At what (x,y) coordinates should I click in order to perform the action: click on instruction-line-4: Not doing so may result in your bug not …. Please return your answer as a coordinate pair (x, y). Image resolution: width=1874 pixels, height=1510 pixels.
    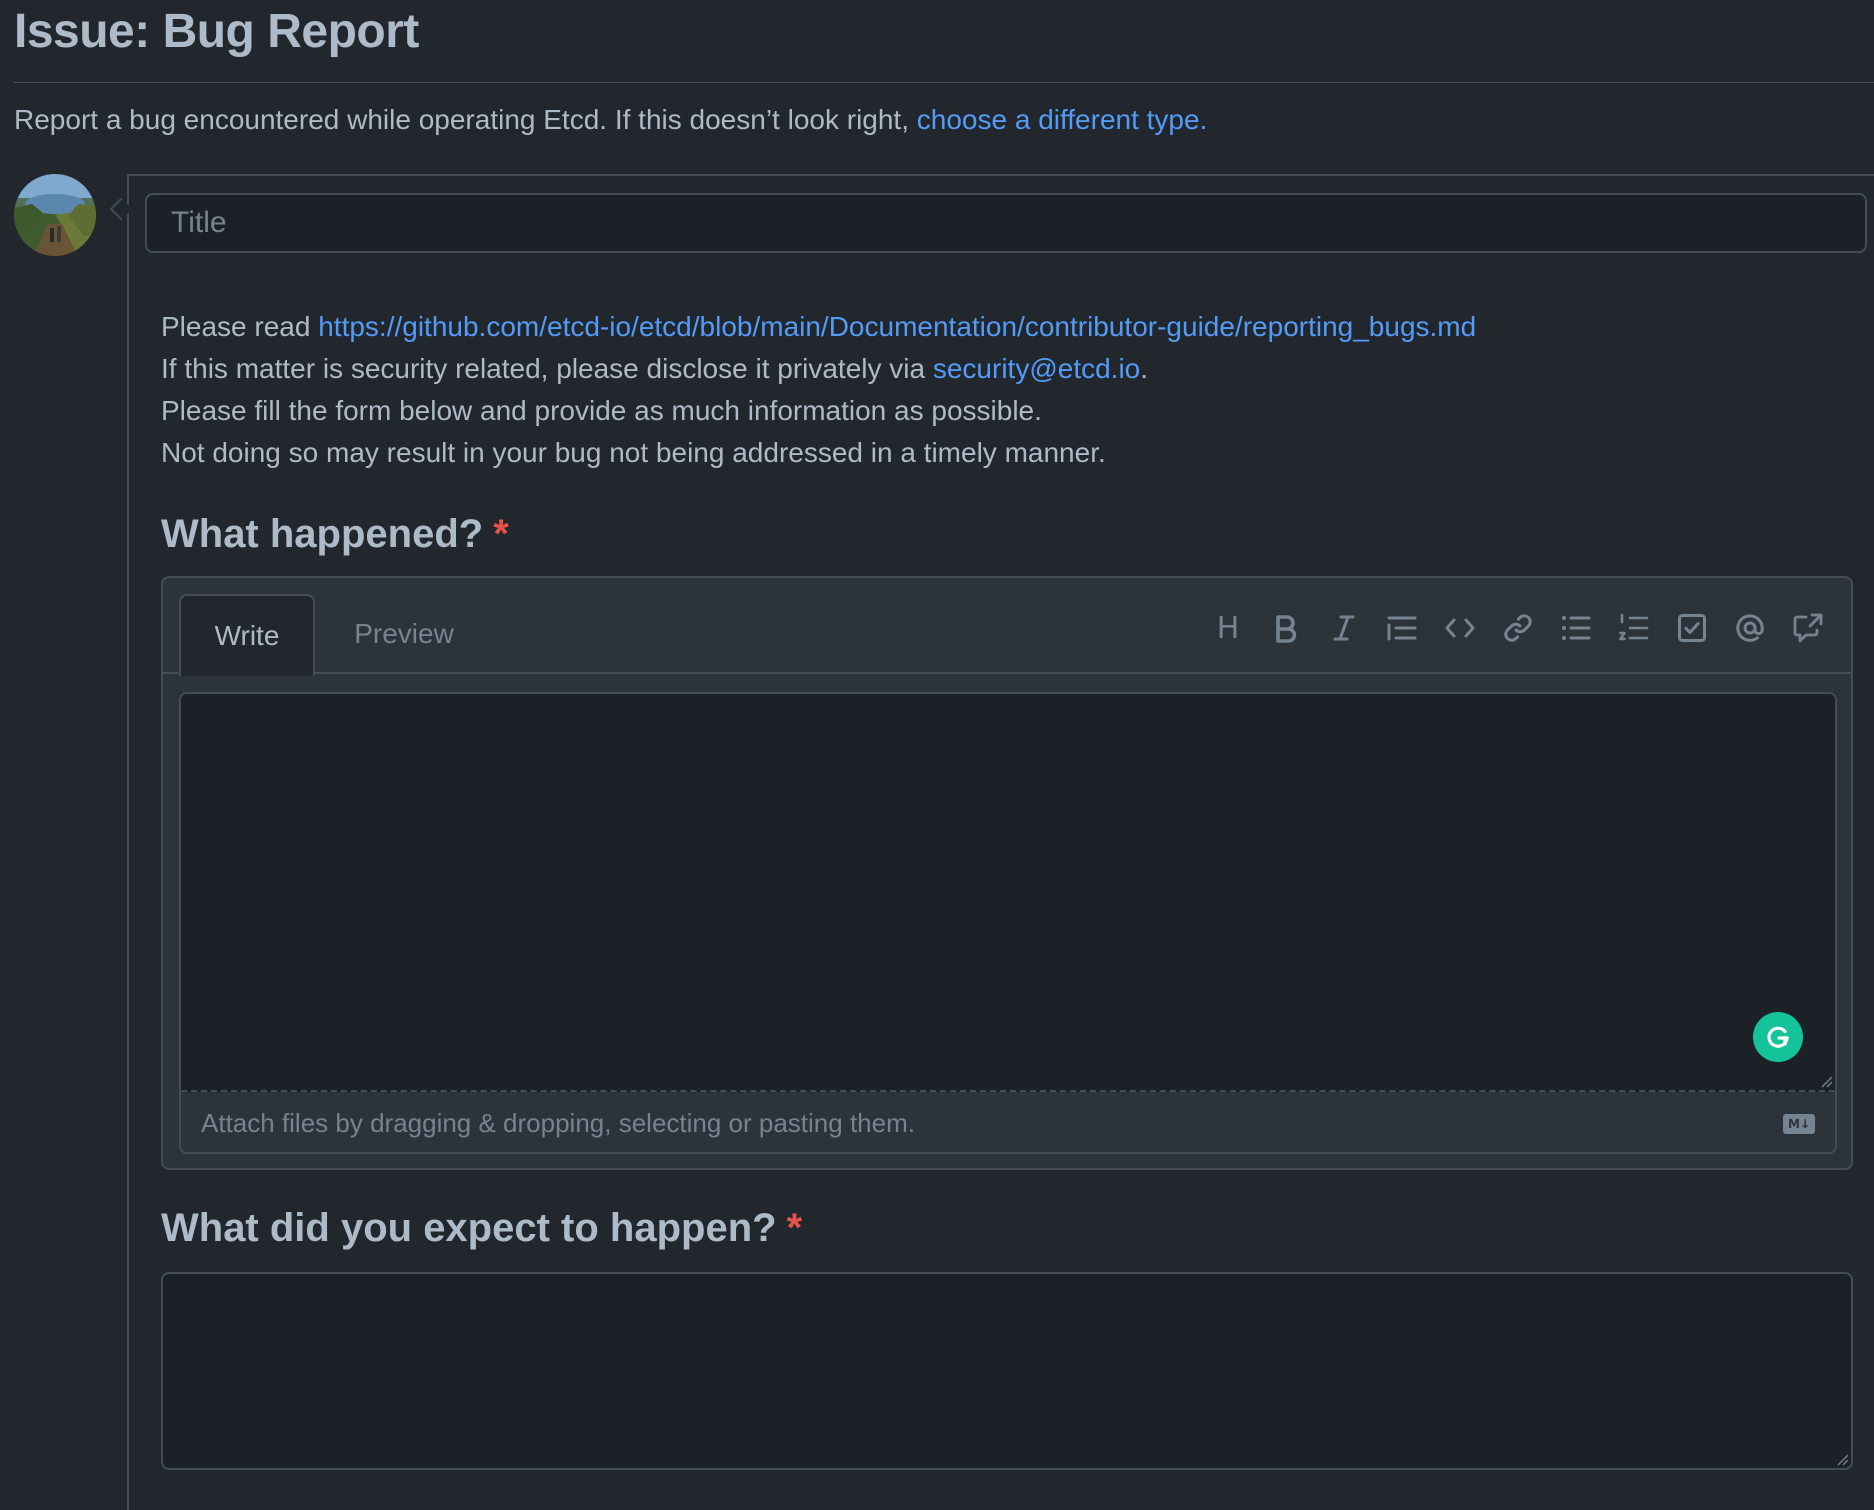
    Looking at the image, I should click on (633, 452).